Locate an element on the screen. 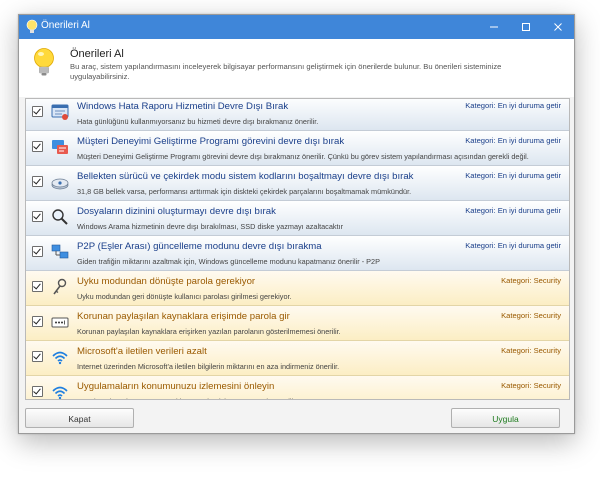 This screenshot has width=600, height=493. key-icon is located at coordinates (60, 286).